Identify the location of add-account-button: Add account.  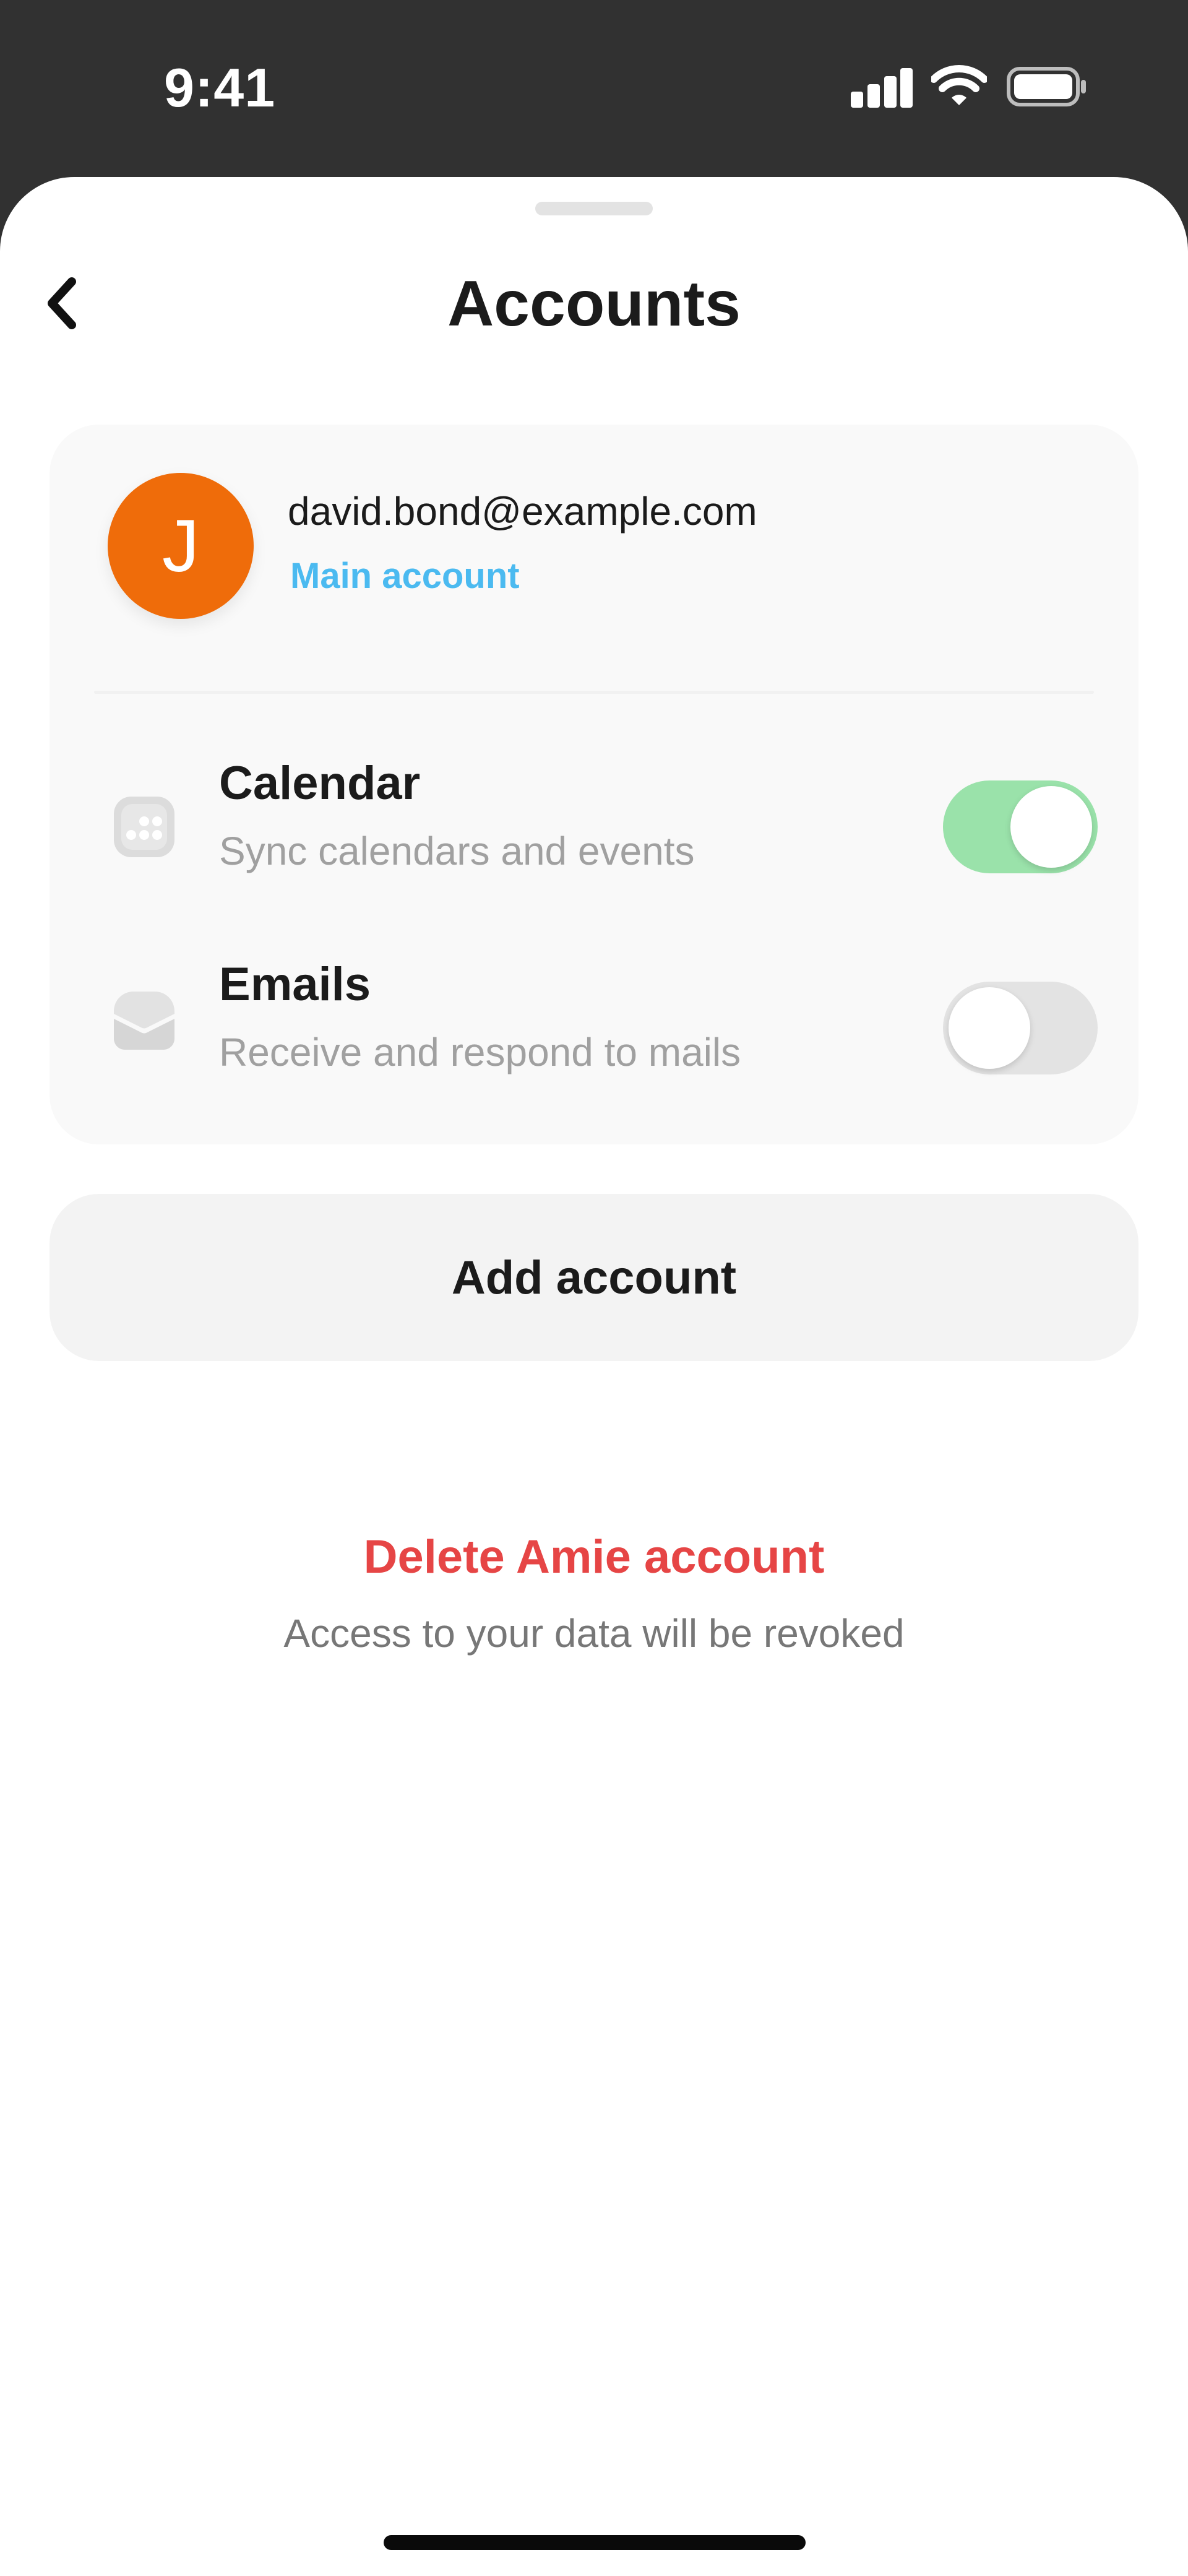
(594, 1277).